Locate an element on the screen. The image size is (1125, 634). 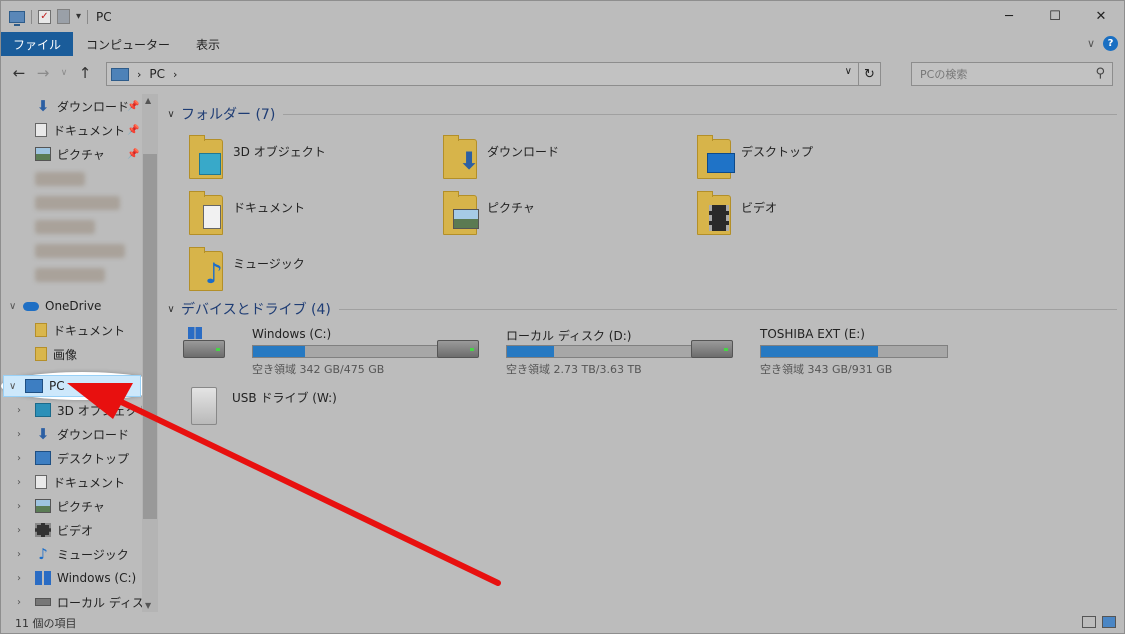
sidebar-item-pc-downloads: ⬇ ダウンロード is located at coordinates (82, 434).